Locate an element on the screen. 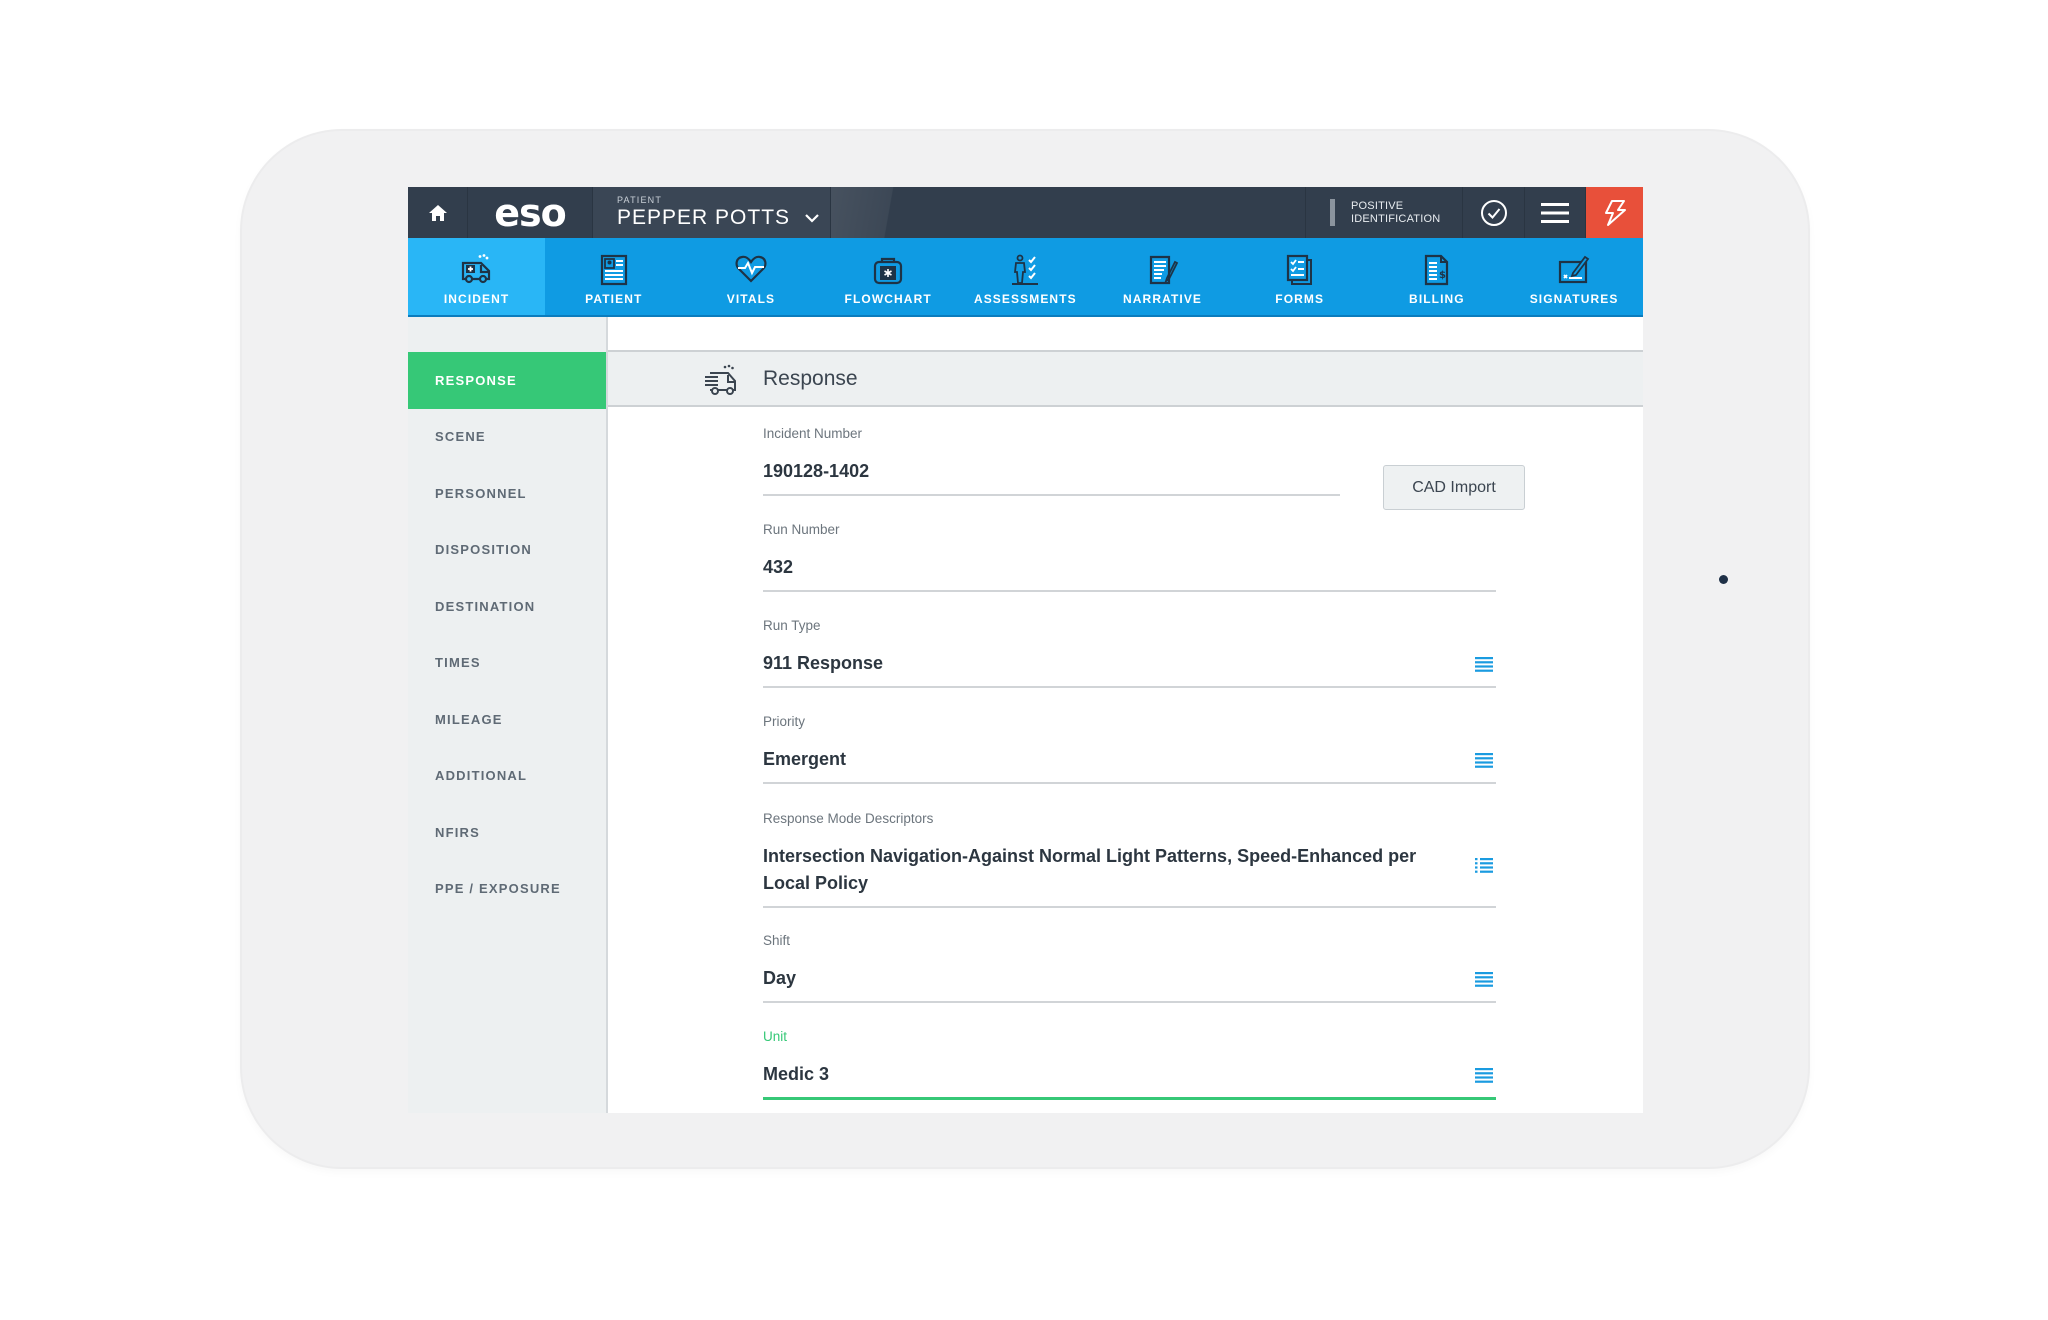  document-pen-icon is located at coordinates (1163, 272).